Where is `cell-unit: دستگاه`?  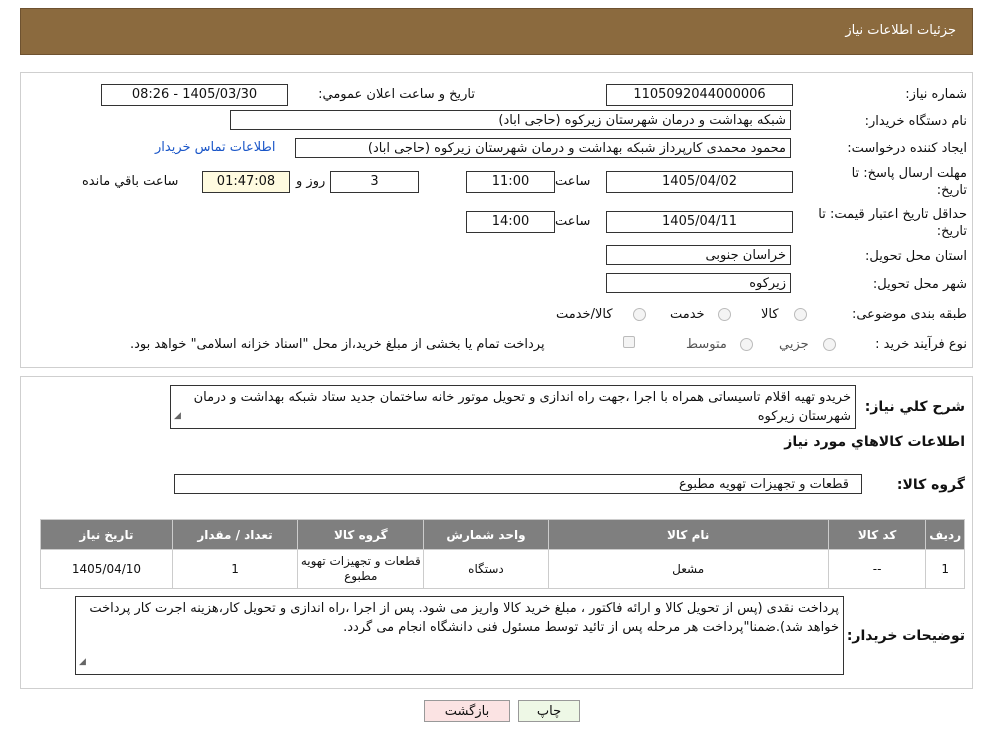 cell-unit: دستگاه is located at coordinates (486, 569).